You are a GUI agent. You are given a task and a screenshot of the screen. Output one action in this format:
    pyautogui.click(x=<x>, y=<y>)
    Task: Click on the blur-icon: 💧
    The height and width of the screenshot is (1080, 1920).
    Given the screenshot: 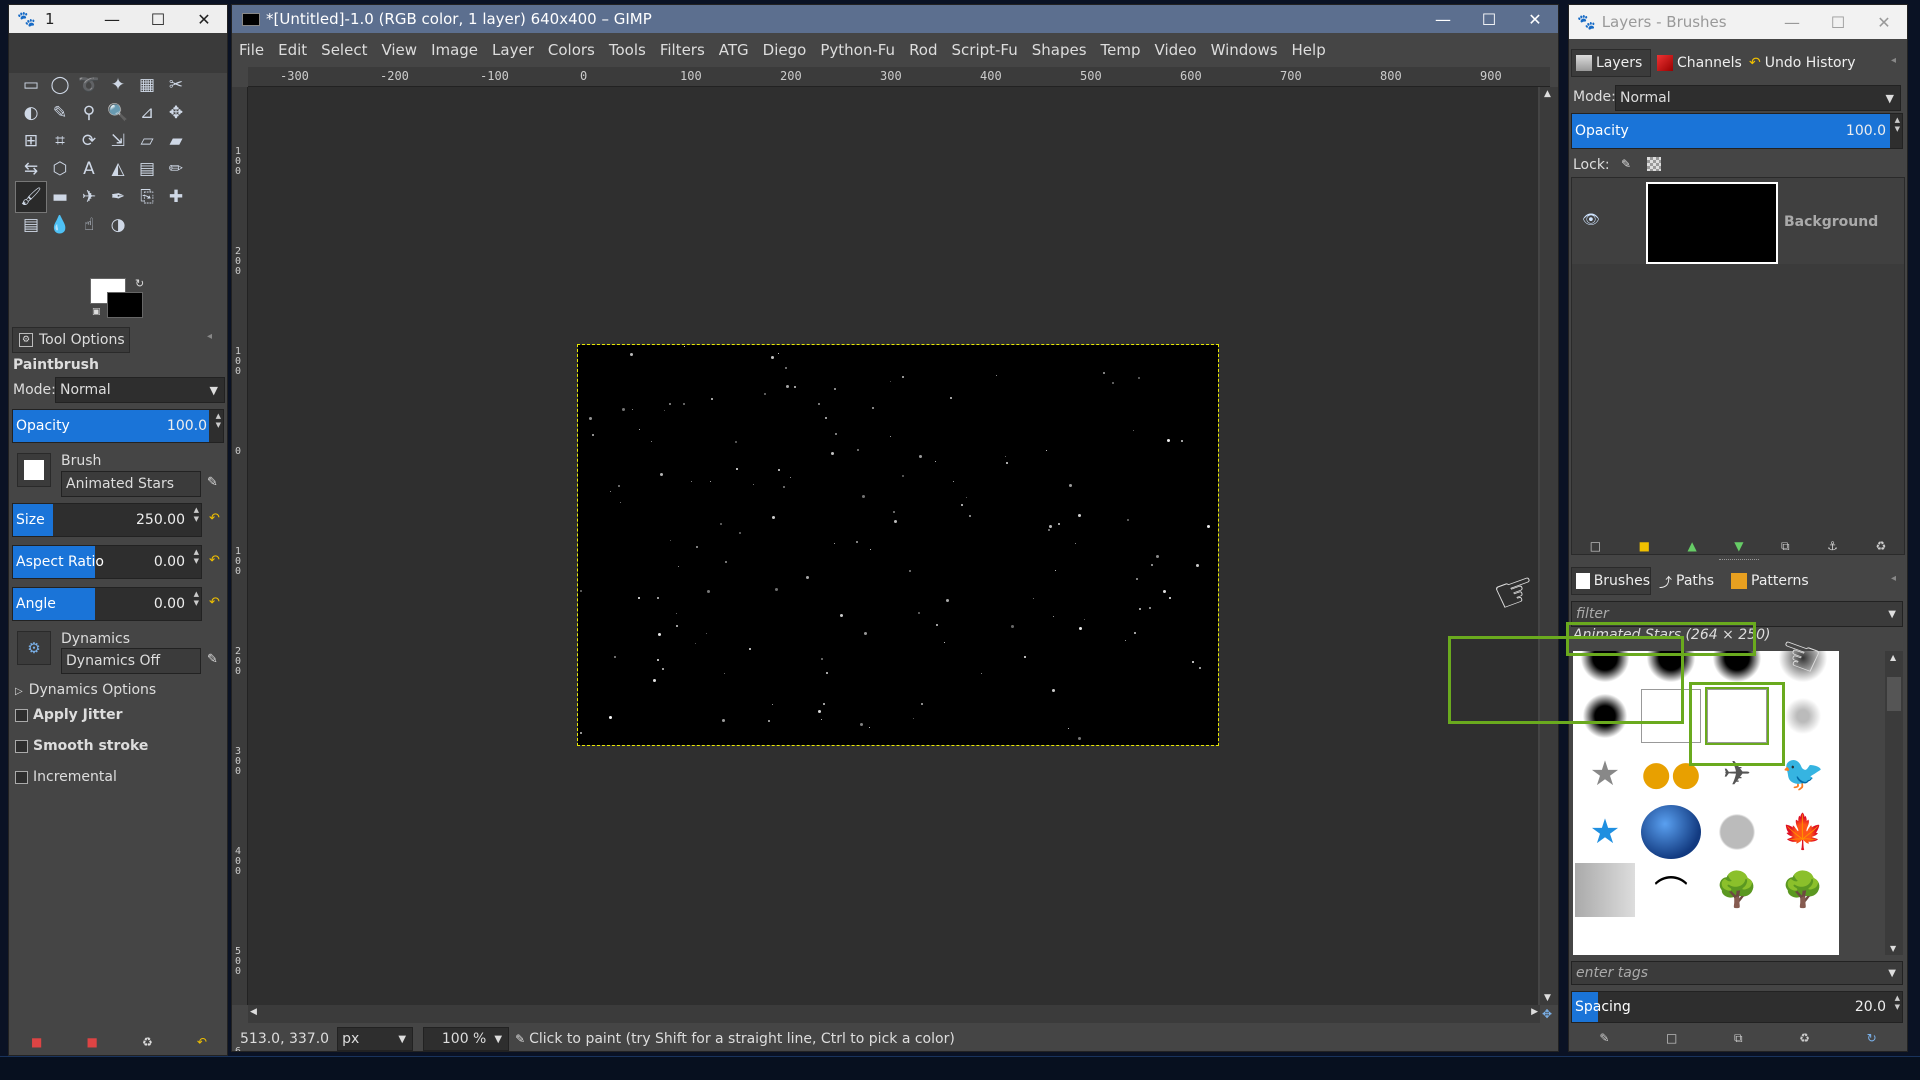 What is the action you would take?
    pyautogui.click(x=60, y=225)
    